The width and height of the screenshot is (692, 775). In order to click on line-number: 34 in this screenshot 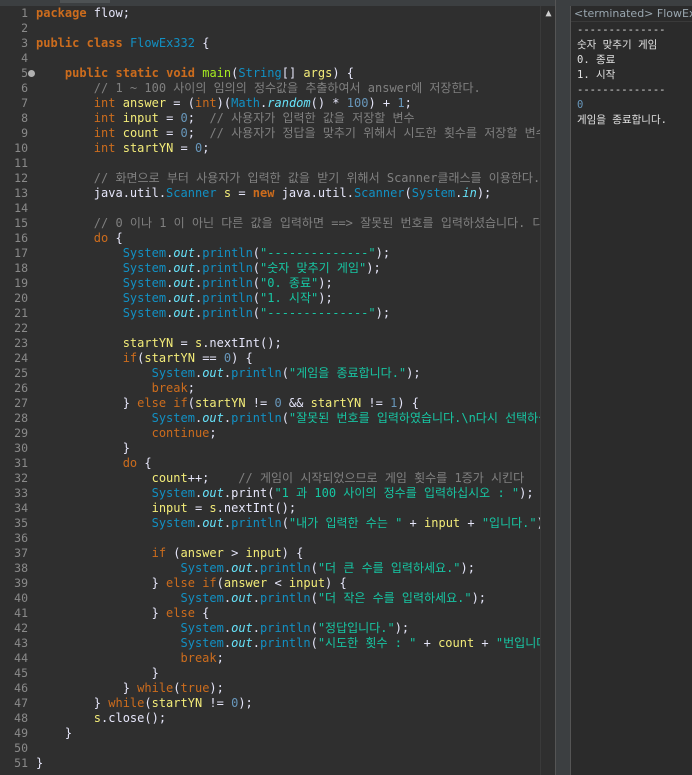, I will do `click(21, 508)`.